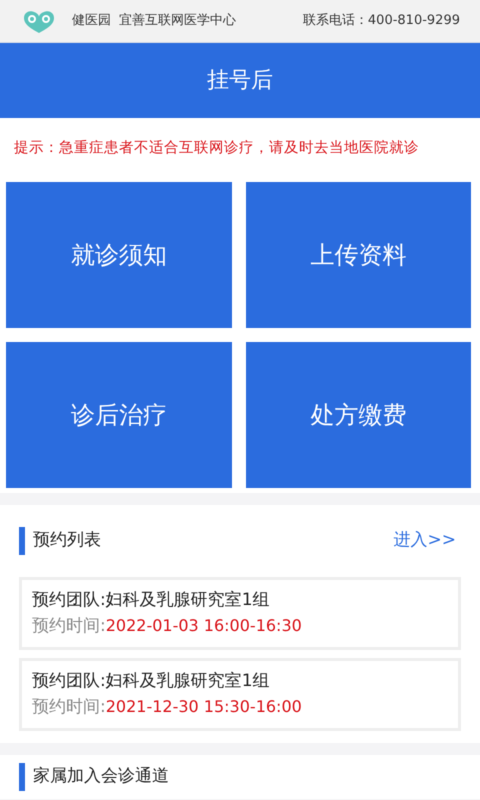 The image size is (480, 800). What do you see at coordinates (204, 625) in the screenshot?
I see `appointment-time: 2022-01-03 16:00-16:30` at bounding box center [204, 625].